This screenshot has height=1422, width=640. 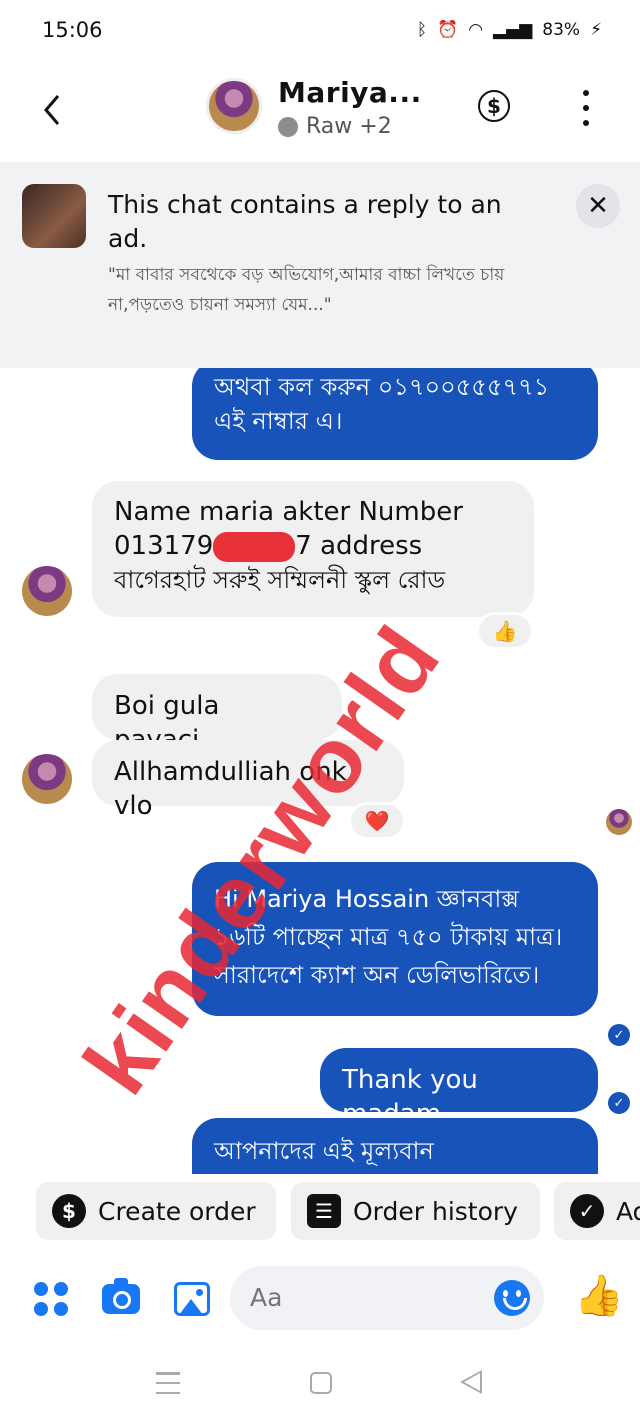 I want to click on system-navigation-bar, so click(x=320, y=1386).